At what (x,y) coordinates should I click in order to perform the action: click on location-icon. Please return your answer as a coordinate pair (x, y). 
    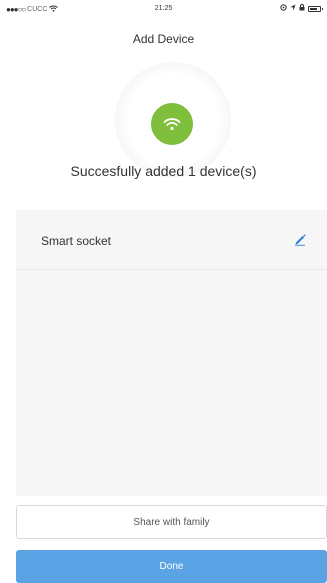
    Looking at the image, I should click on (283, 8).